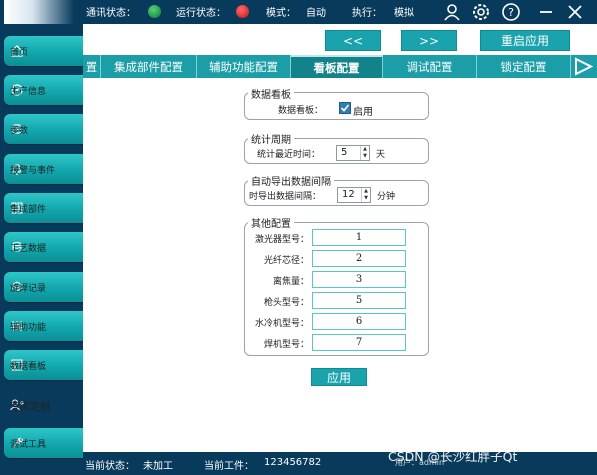  Describe the element at coordinates (286, 261) in the screenshot. I see `fiber-core-label: 光纤芯径：` at that location.